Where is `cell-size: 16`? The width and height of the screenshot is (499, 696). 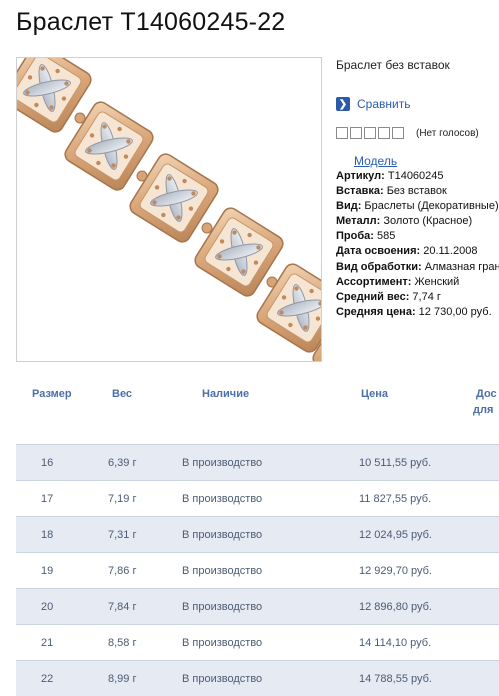 cell-size: 16 is located at coordinates (47, 463).